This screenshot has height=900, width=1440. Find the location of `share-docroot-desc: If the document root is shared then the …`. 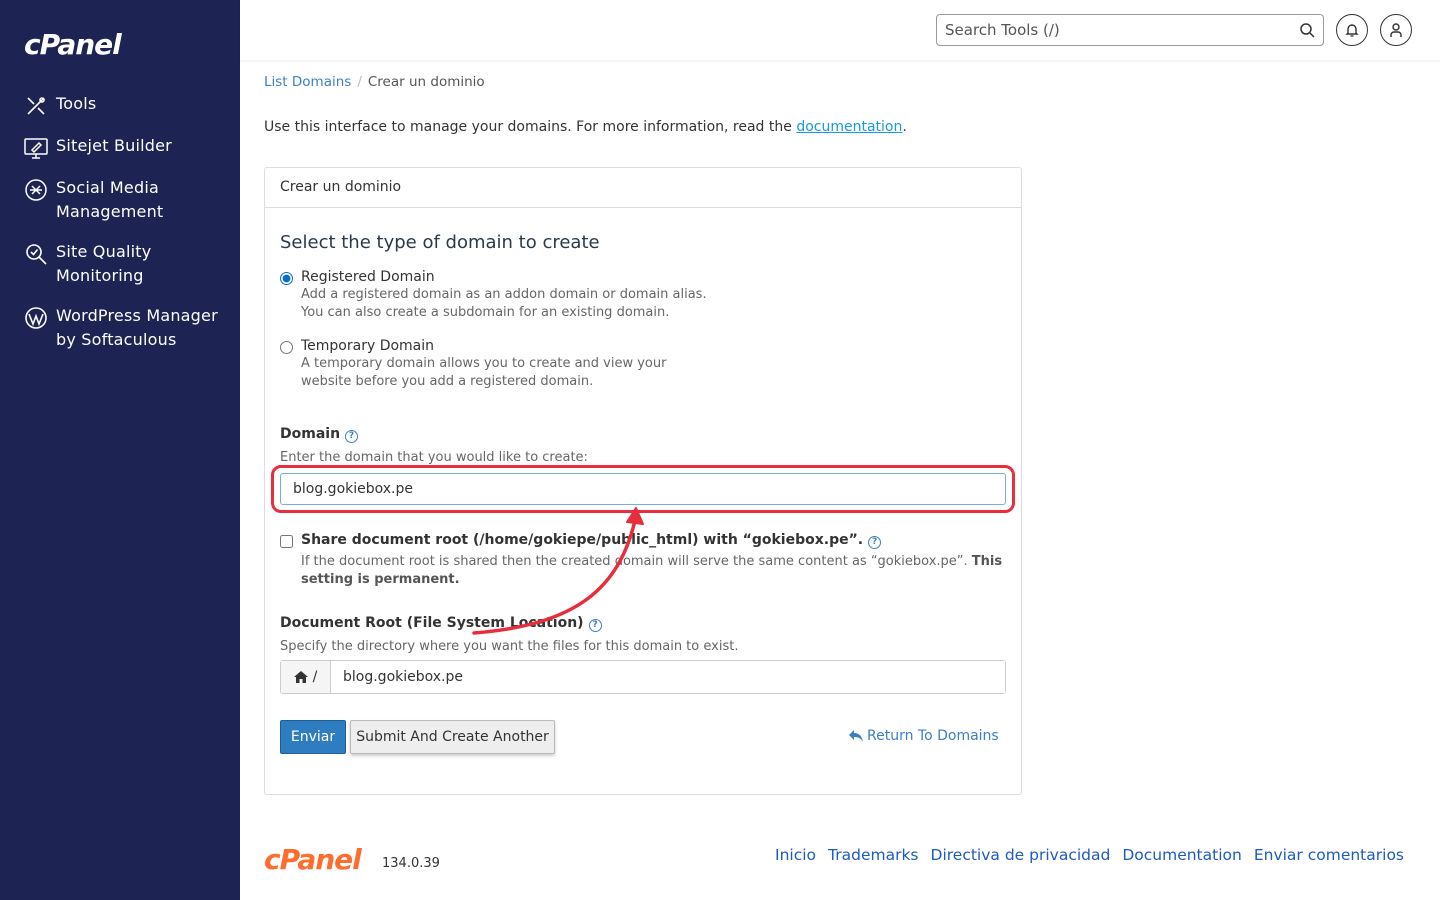

share-docroot-desc: If the document root is shared then the … is located at coordinates (655, 571).